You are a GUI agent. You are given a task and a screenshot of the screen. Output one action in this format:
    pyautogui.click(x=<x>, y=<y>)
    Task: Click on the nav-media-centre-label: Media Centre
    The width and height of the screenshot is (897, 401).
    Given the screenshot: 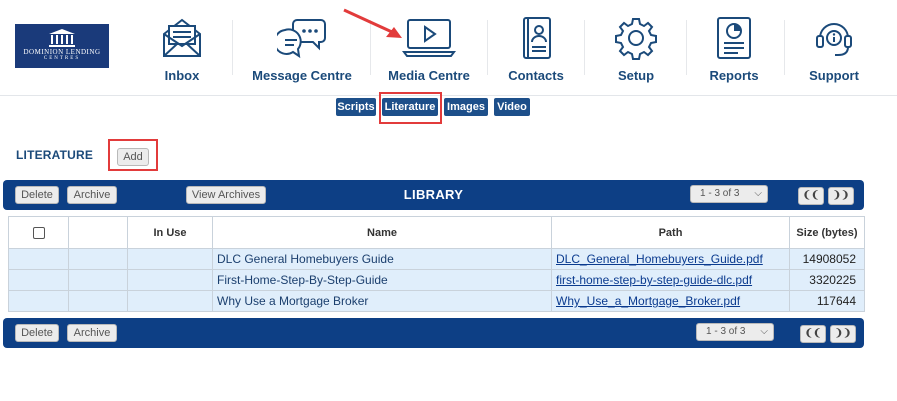 What is the action you would take?
    pyautogui.click(x=429, y=75)
    